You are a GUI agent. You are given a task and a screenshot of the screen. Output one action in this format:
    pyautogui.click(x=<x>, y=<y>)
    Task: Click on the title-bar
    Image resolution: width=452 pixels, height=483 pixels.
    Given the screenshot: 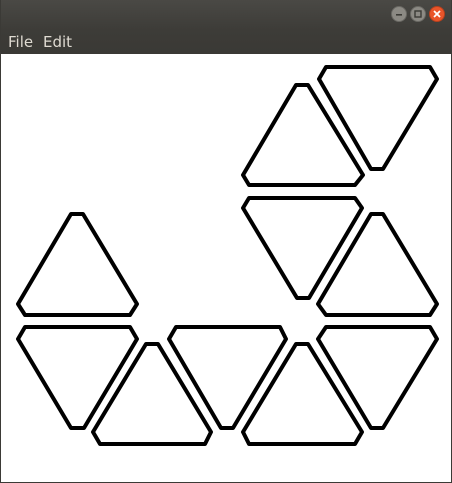 What is the action you would take?
    pyautogui.click(x=226, y=15)
    